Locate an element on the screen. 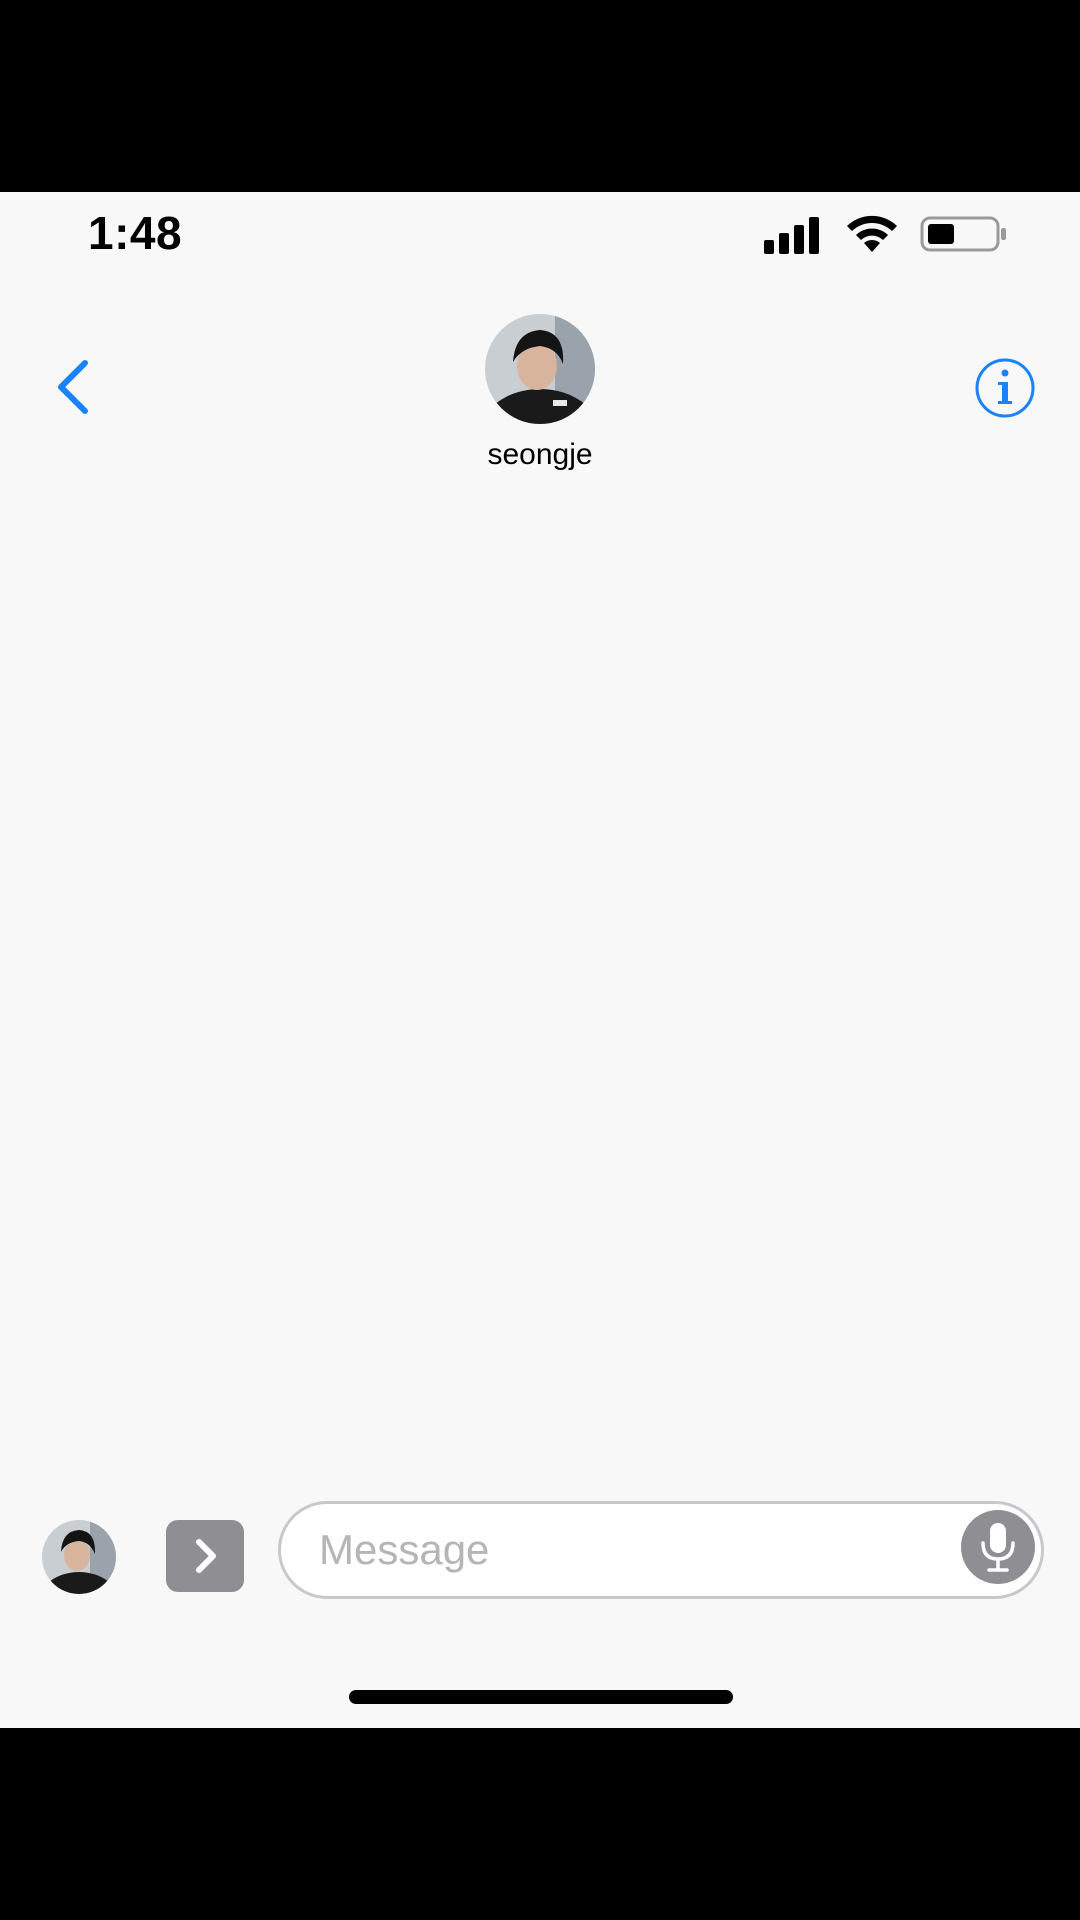 The height and width of the screenshot is (1920, 1080). dictation-button is located at coordinates (998, 1547).